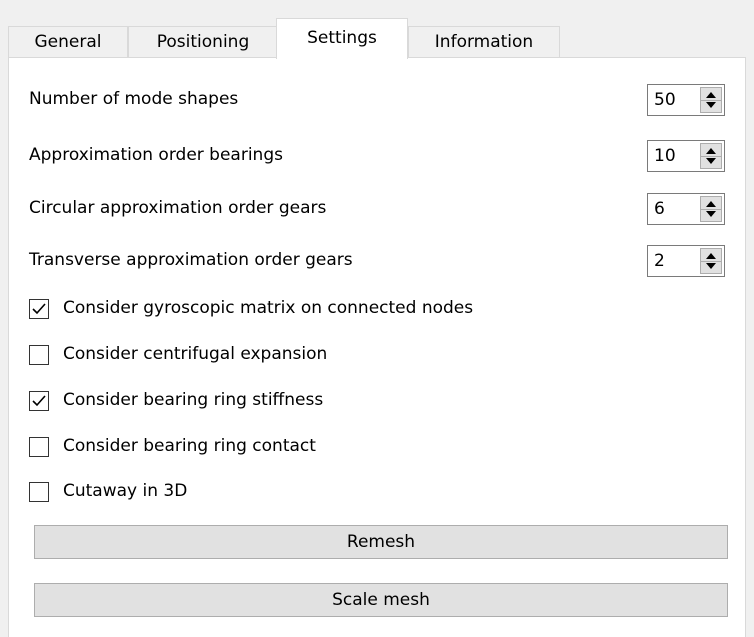  What do you see at coordinates (156, 155) in the screenshot?
I see `approx-order-bearings-label: Approximation order bearings` at bounding box center [156, 155].